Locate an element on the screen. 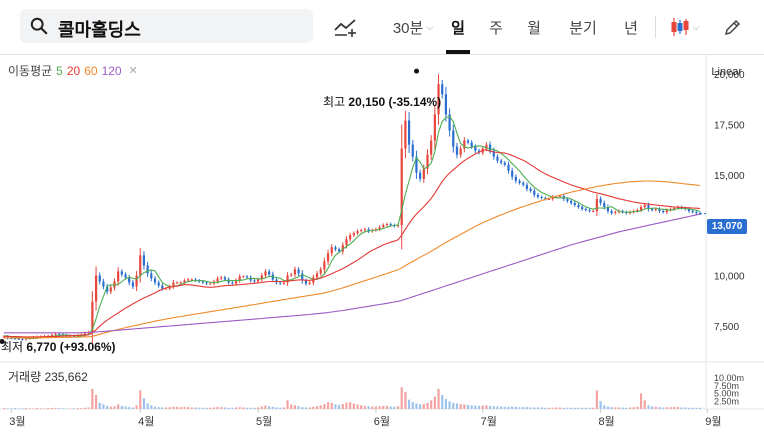 The height and width of the screenshot is (433, 764). high-value: 20,150 is located at coordinates (367, 102).